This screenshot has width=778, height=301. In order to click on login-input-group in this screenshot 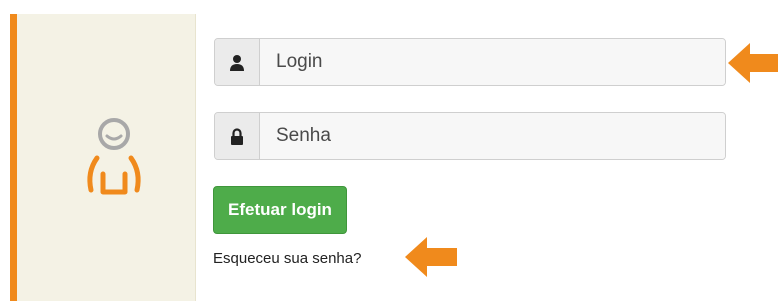, I will do `click(470, 62)`.